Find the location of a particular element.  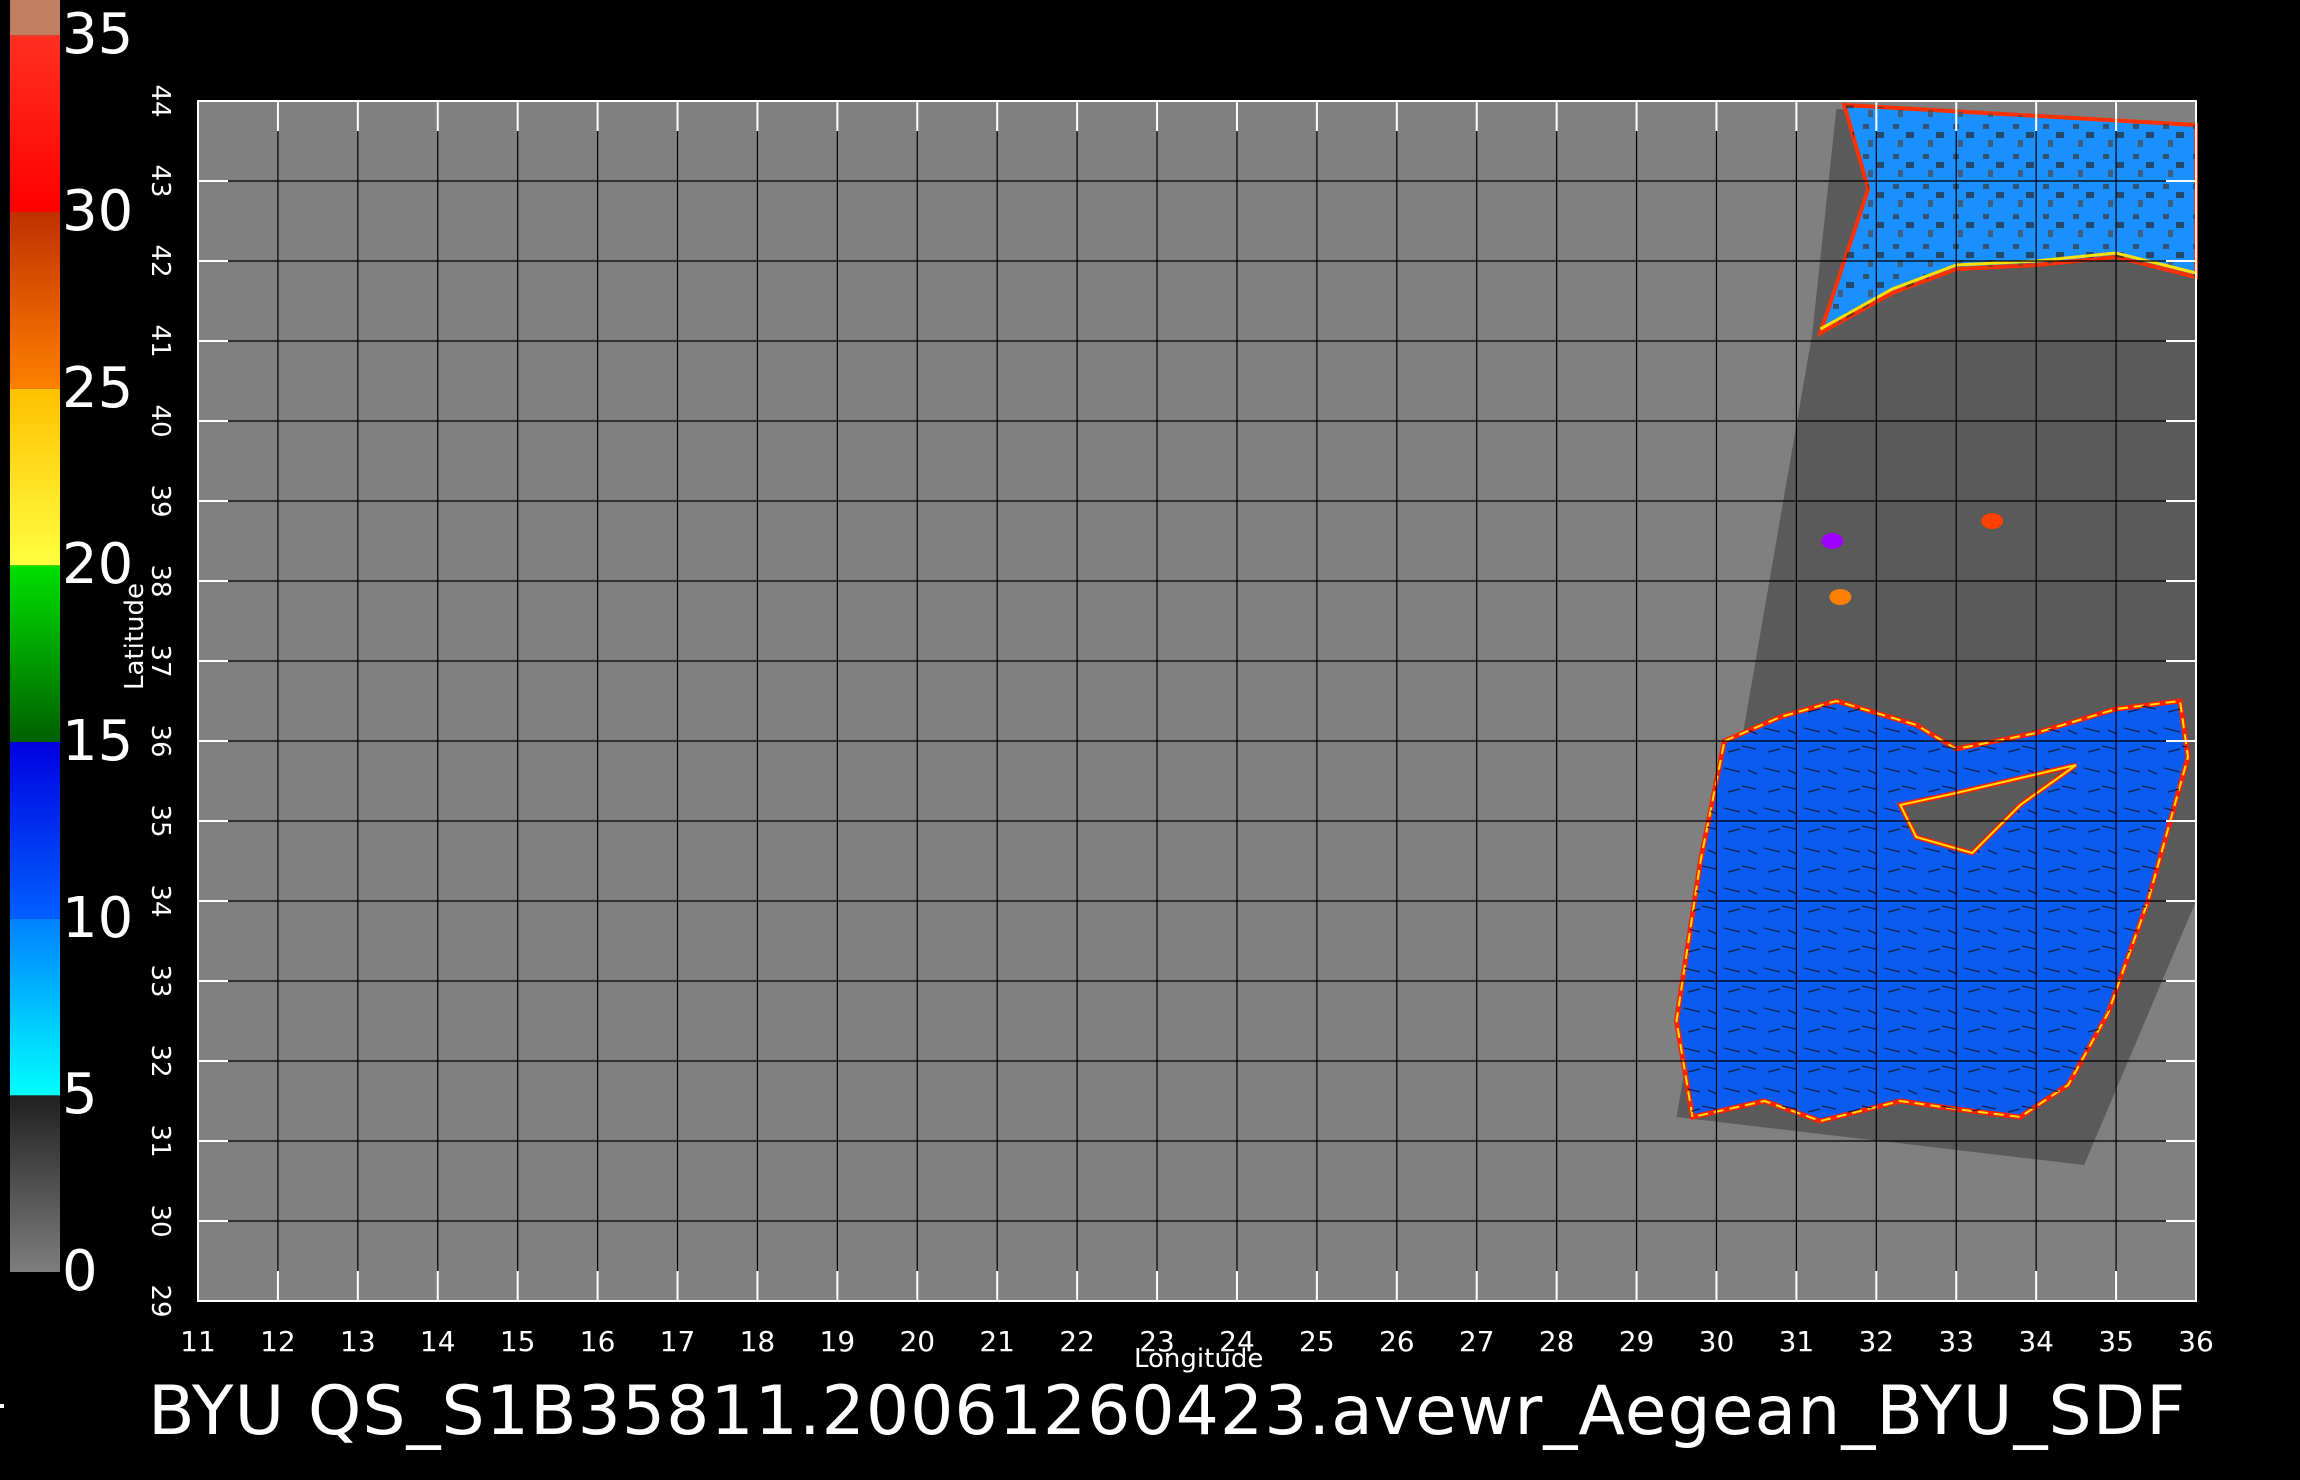

latitude-tick-label: 31 is located at coordinates (160, 1141).